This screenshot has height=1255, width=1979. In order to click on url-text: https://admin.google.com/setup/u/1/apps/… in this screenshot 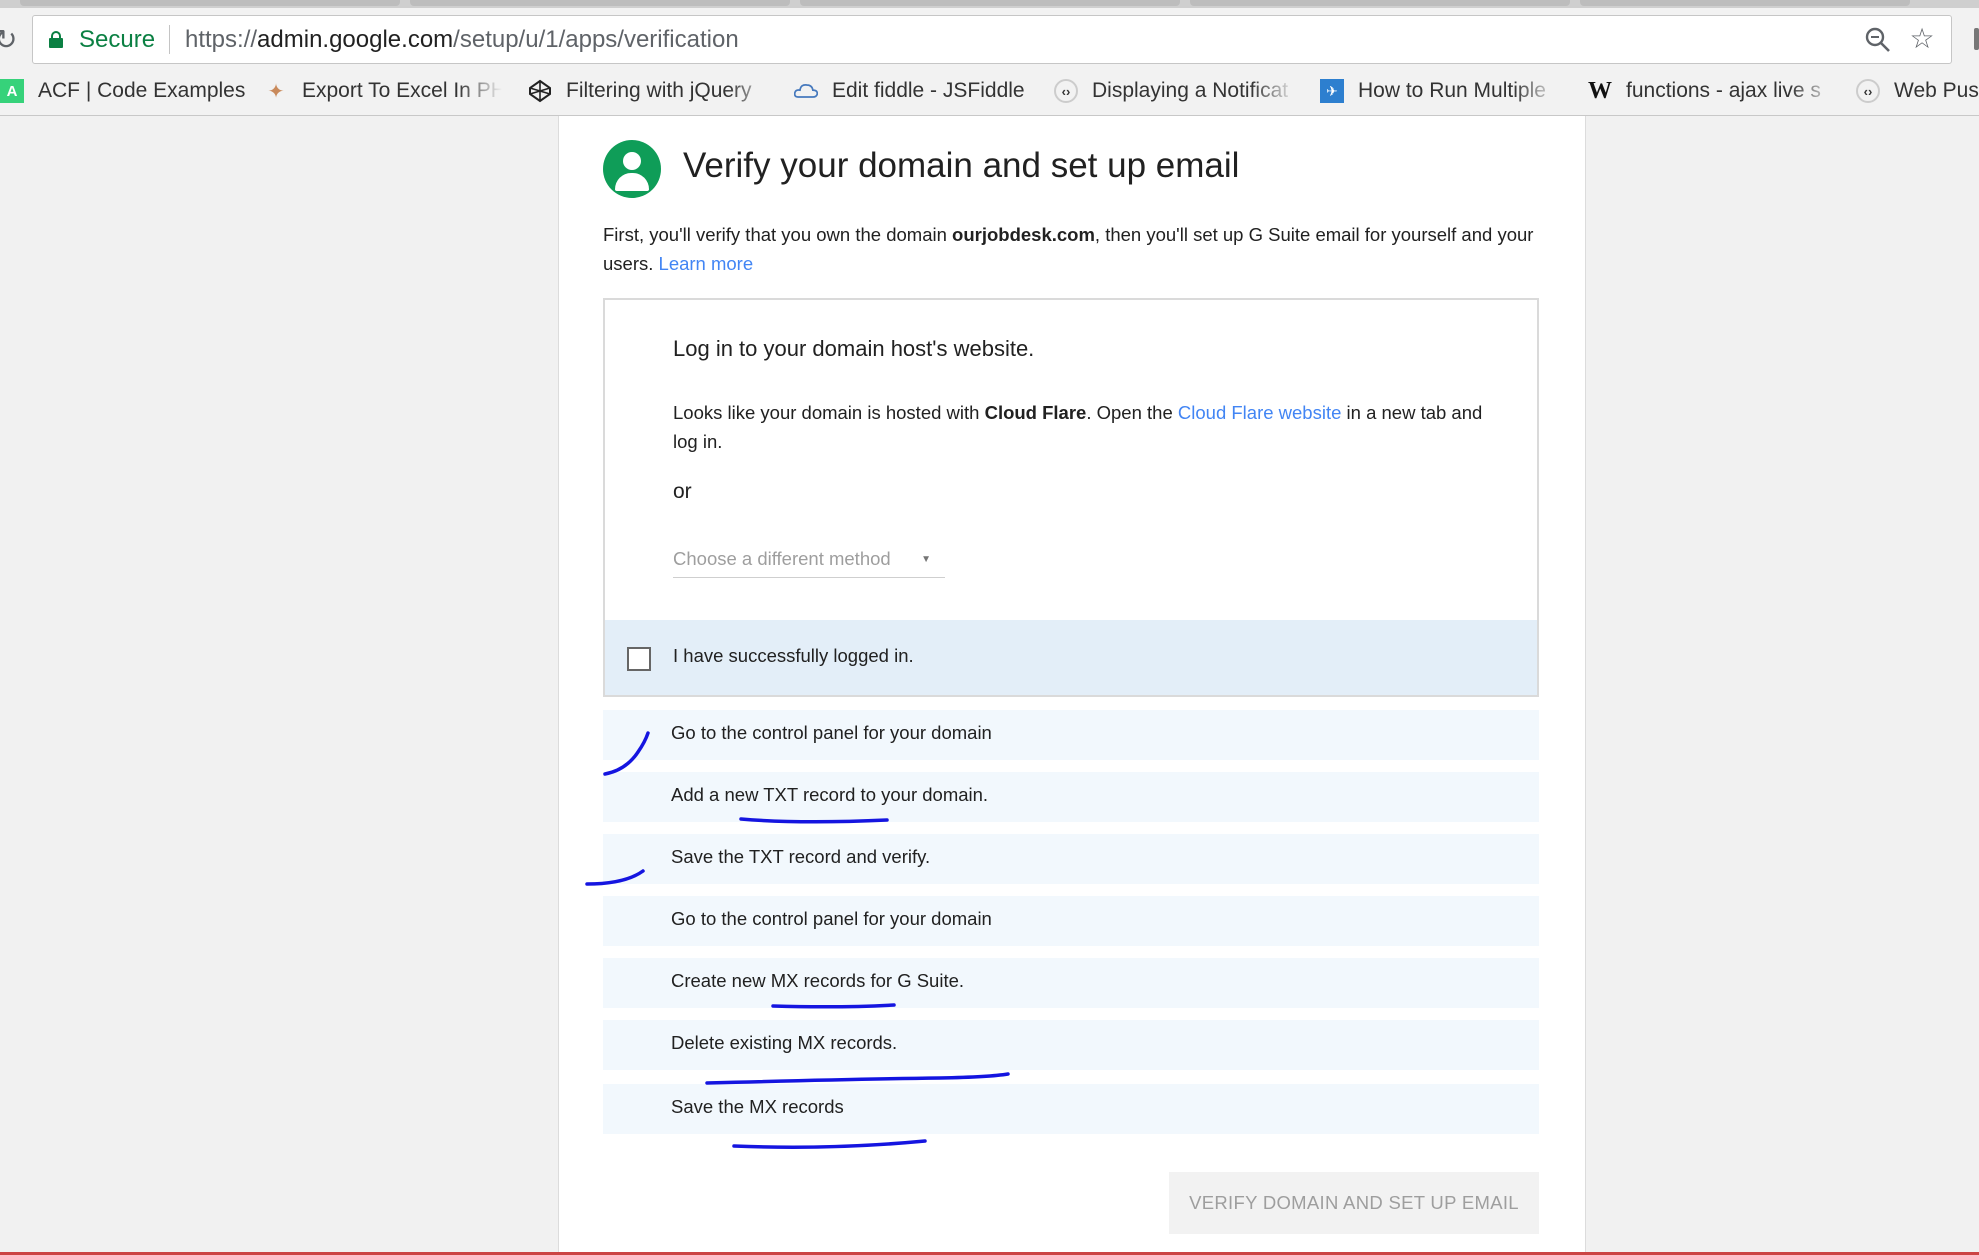, I will do `click(462, 40)`.